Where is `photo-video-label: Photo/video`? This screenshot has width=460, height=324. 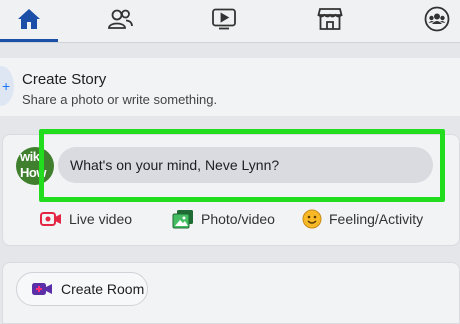
photo-video-label: Photo/video is located at coordinates (238, 219).